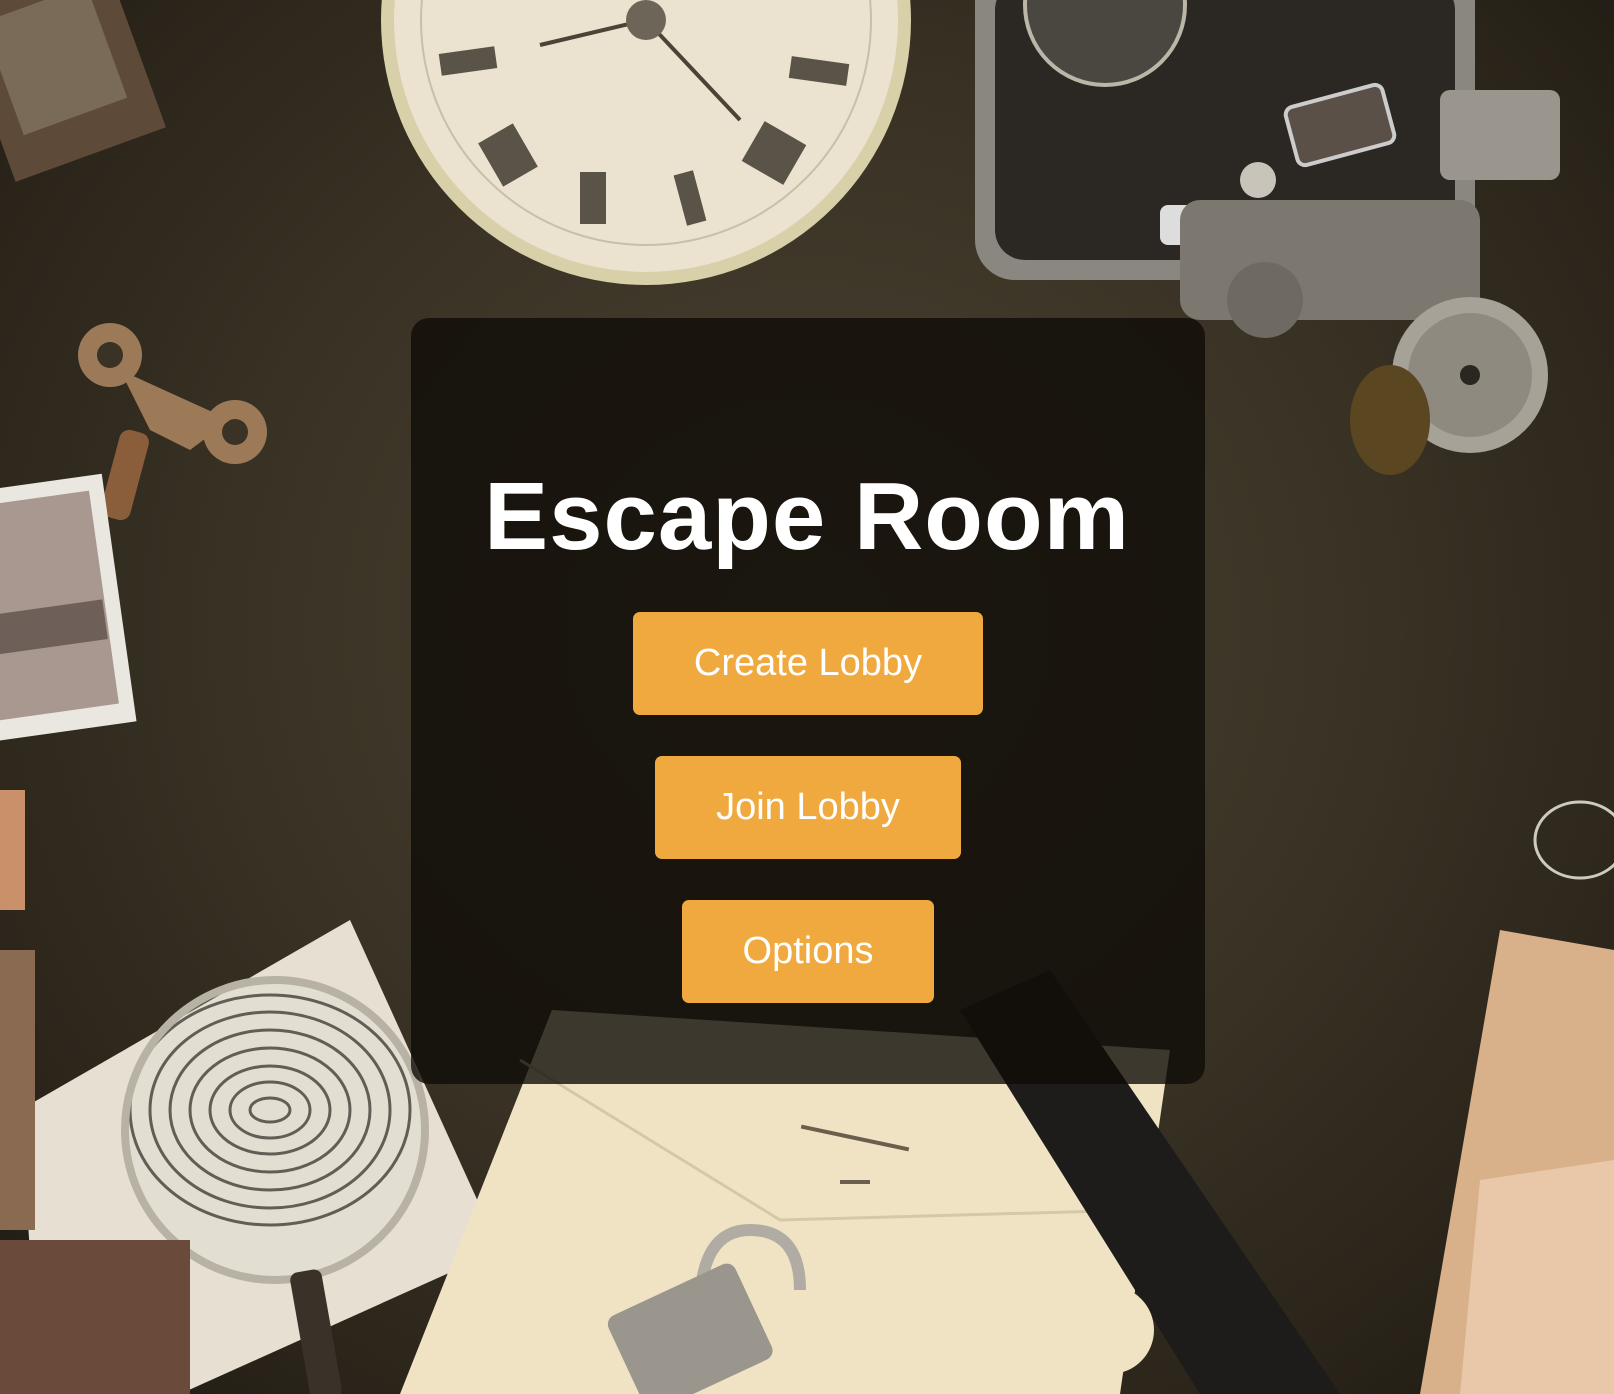  What do you see at coordinates (808, 951) in the screenshot?
I see `options-button: Options` at bounding box center [808, 951].